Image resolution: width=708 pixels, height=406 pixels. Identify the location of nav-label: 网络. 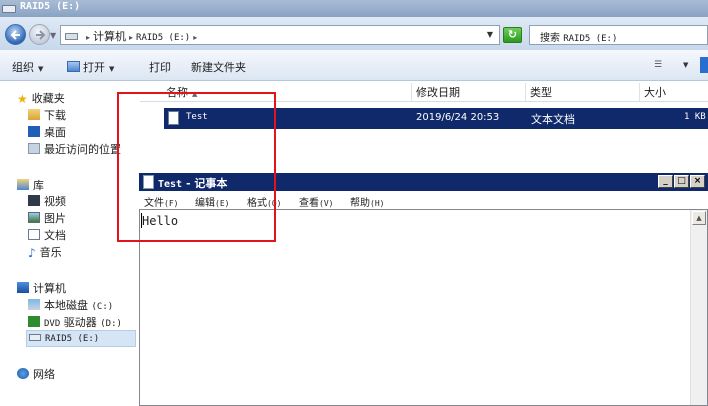
(44, 374).